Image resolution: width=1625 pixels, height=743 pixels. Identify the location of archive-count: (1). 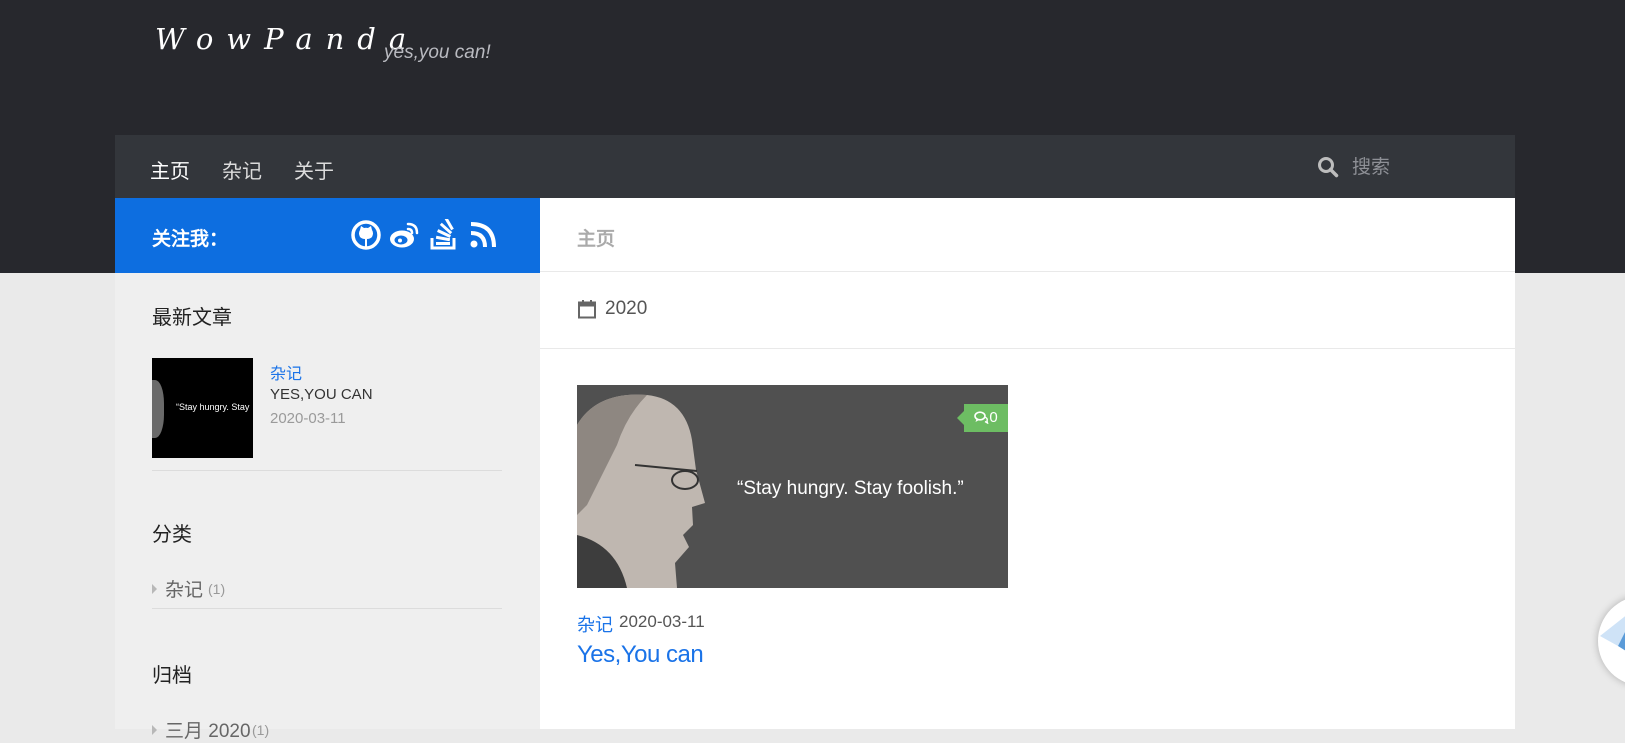
(261, 730).